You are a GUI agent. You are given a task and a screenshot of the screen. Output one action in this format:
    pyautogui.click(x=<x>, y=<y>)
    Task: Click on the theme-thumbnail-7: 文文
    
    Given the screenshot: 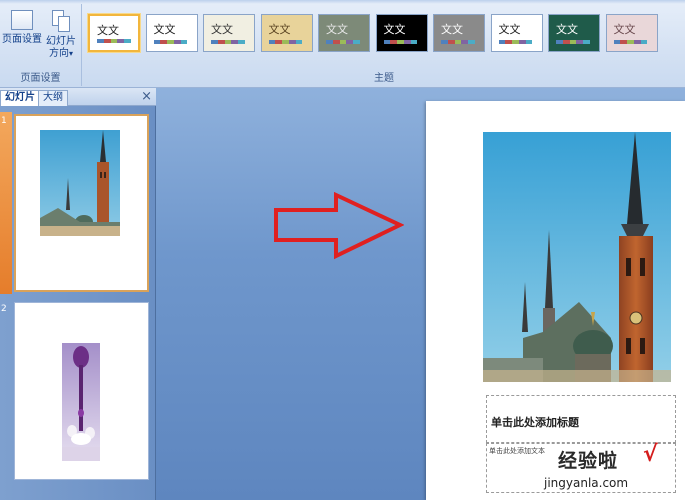 What is the action you would take?
    pyautogui.click(x=459, y=33)
    